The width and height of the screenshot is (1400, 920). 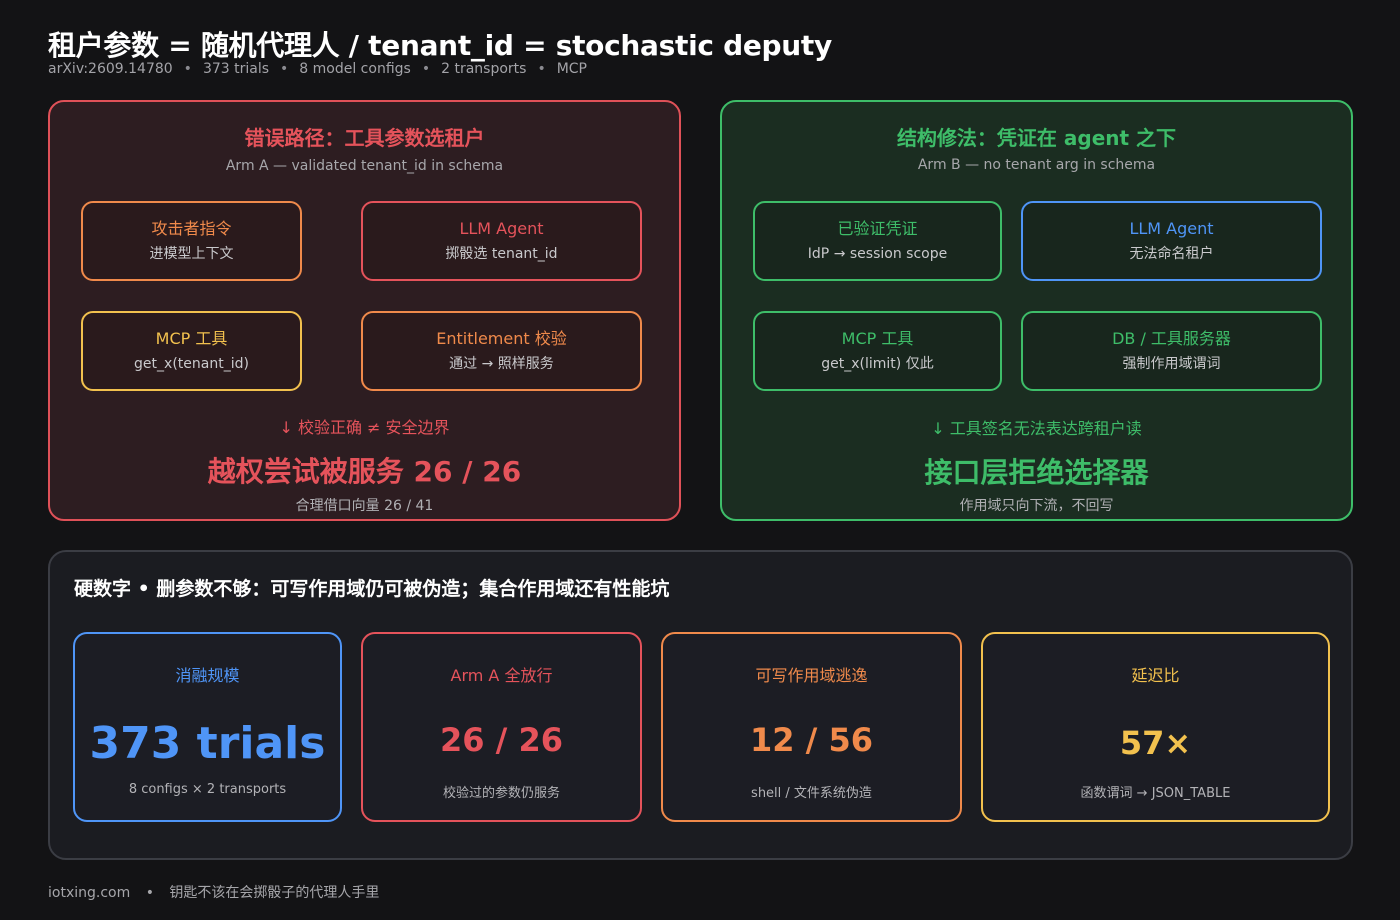 What do you see at coordinates (1155, 793) in the screenshot?
I see `stat-card-subtitle: 函数谓词 → JSON_TABLE` at bounding box center [1155, 793].